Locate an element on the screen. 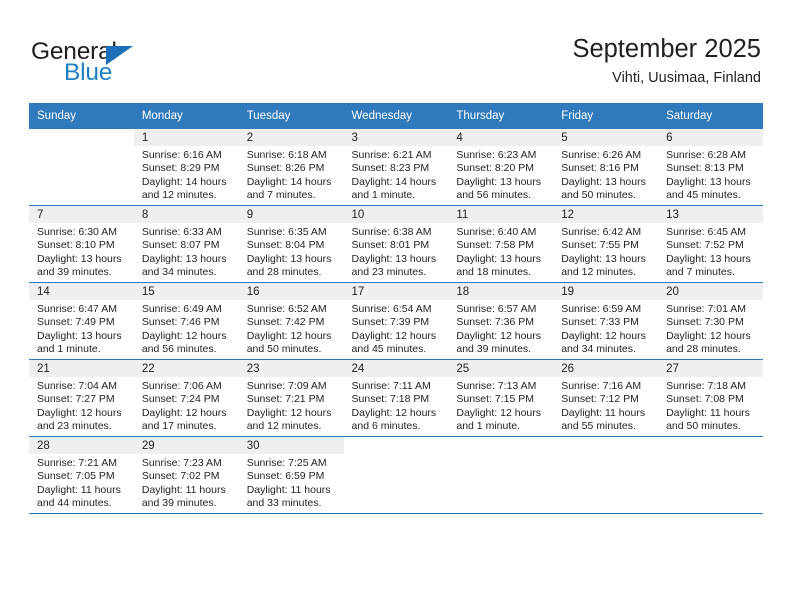 The width and height of the screenshot is (792, 612). day-detail-sunset: Sunset: 7:30 PM is located at coordinates (705, 322).